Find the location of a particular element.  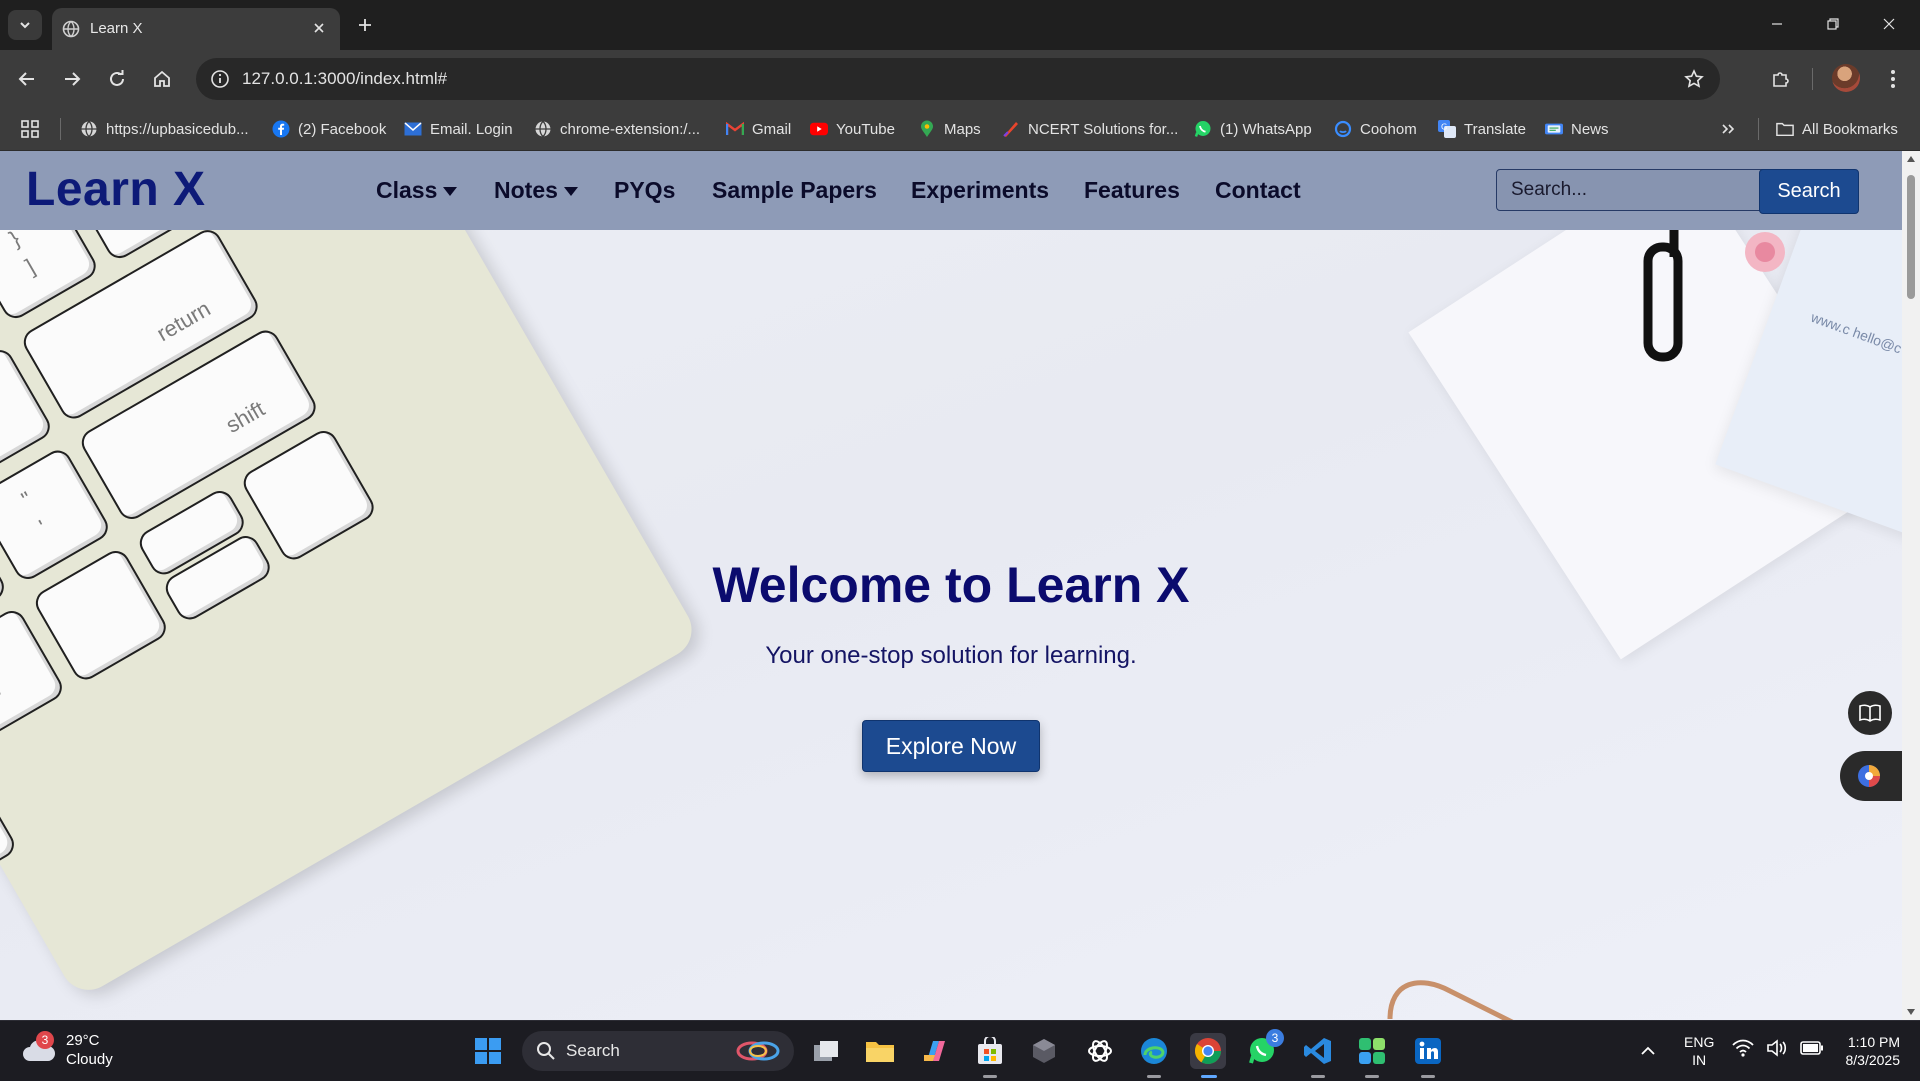

assistant-button is located at coordinates (1871, 776).